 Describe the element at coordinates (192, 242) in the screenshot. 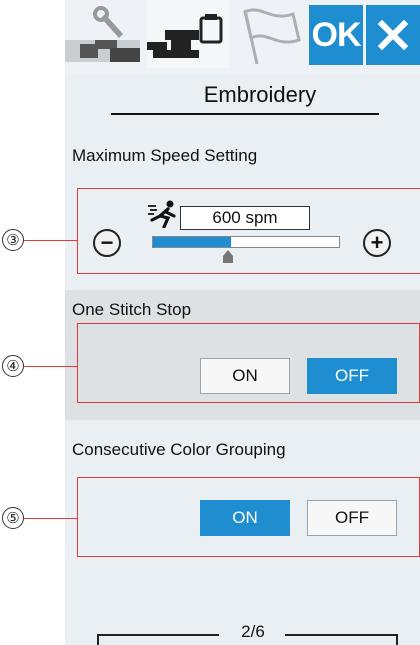

I see `speed-slider-fill` at that location.